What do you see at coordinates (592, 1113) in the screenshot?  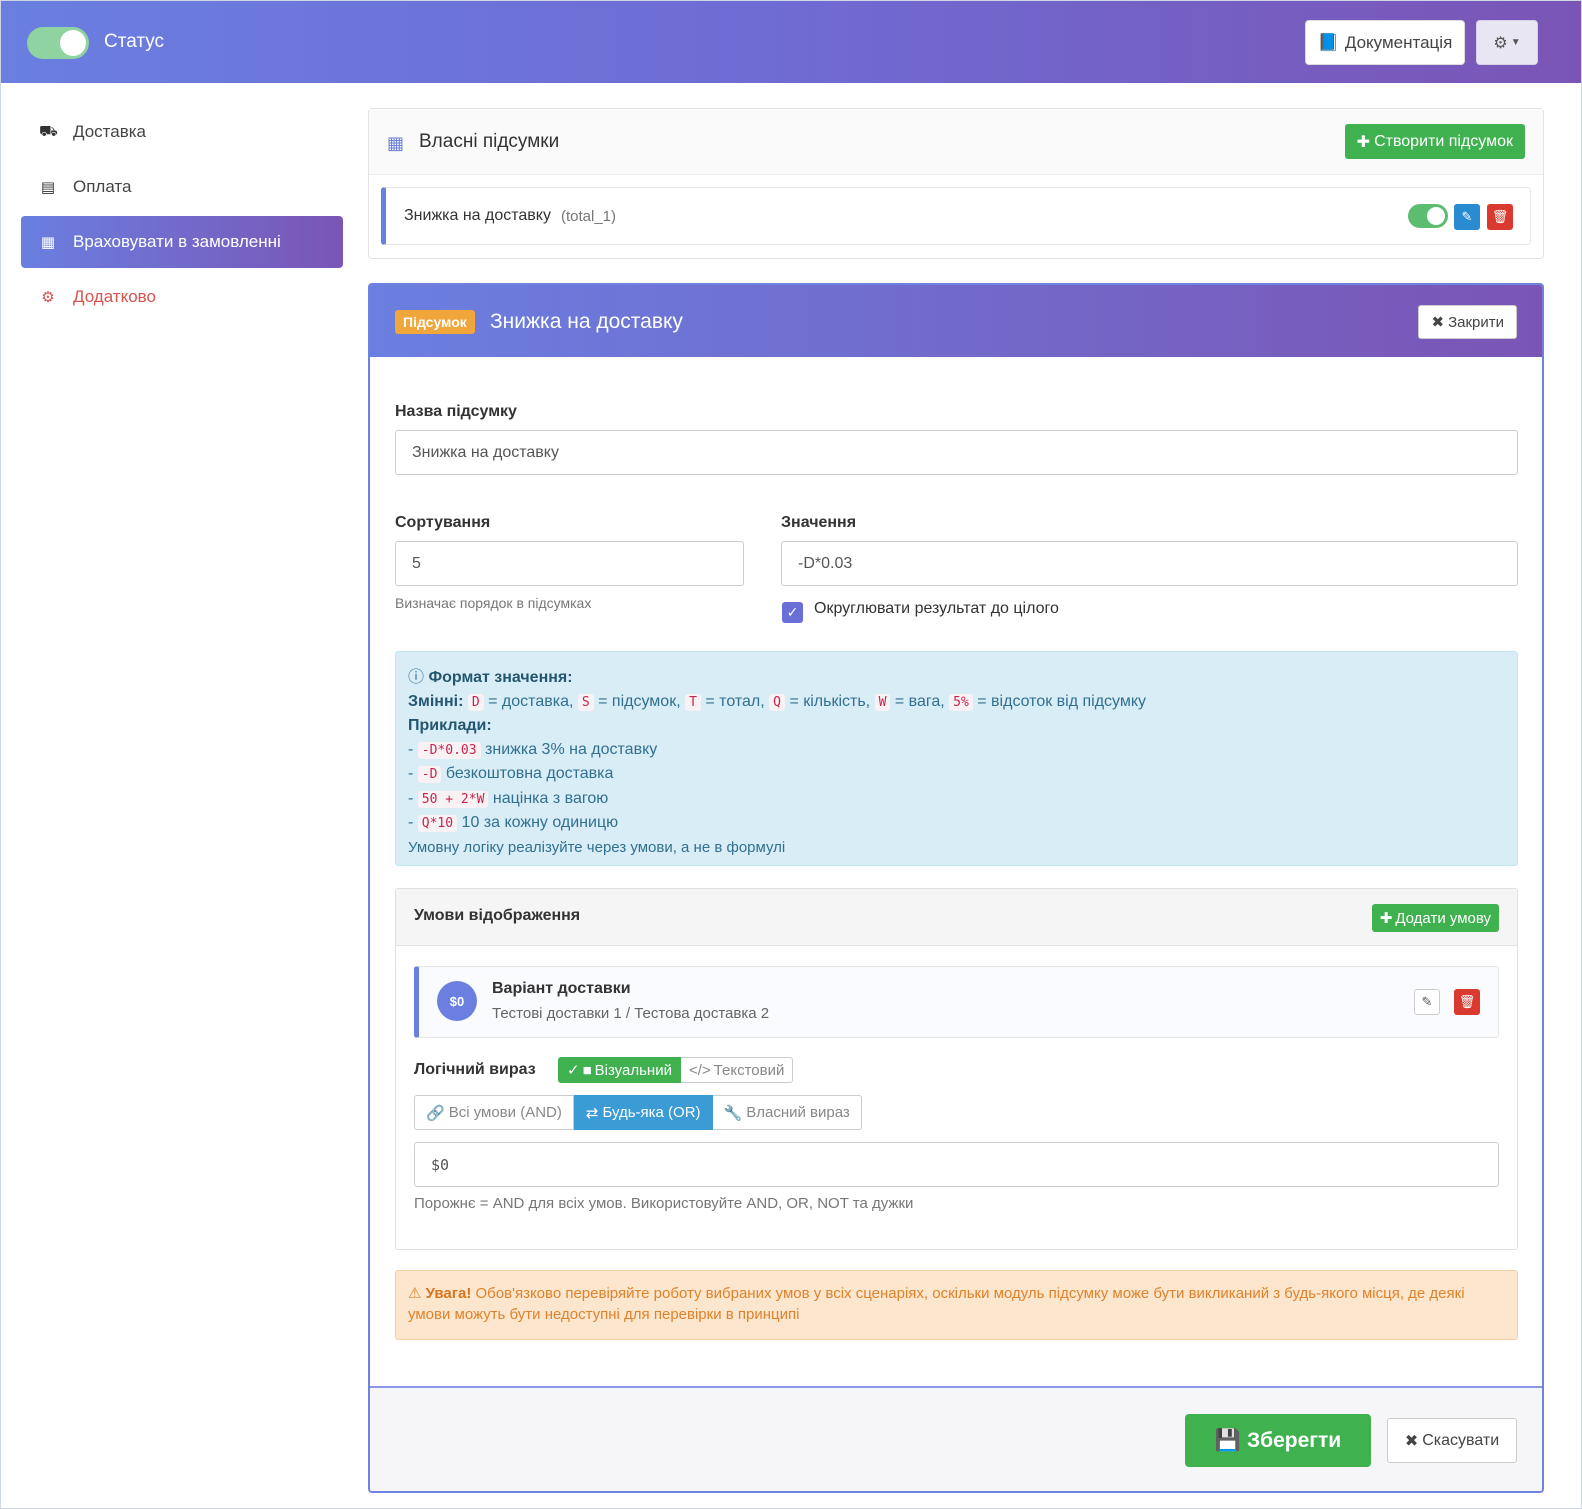 I see `shuffle-icon: ⇄` at bounding box center [592, 1113].